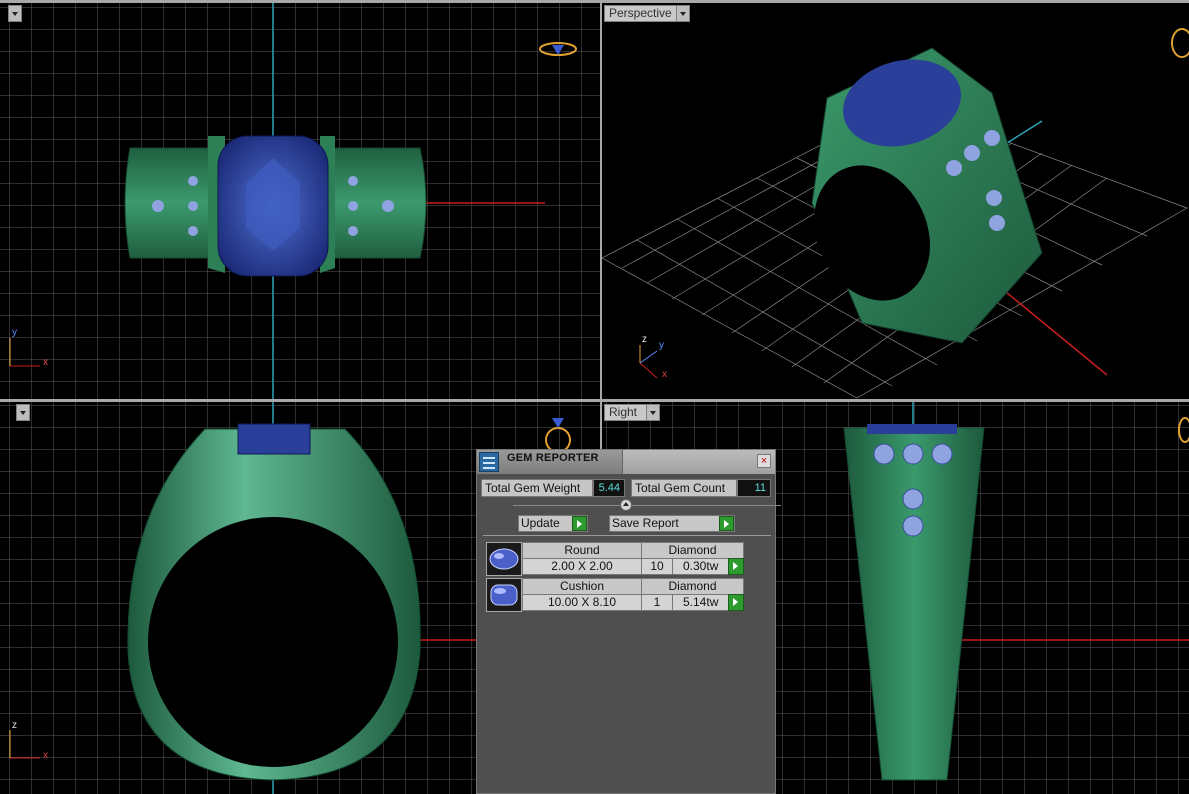 This screenshot has height=794, width=1189. Describe the element at coordinates (553, 458) in the screenshot. I see `gem-reporter-title: GEM REPORTER` at that location.